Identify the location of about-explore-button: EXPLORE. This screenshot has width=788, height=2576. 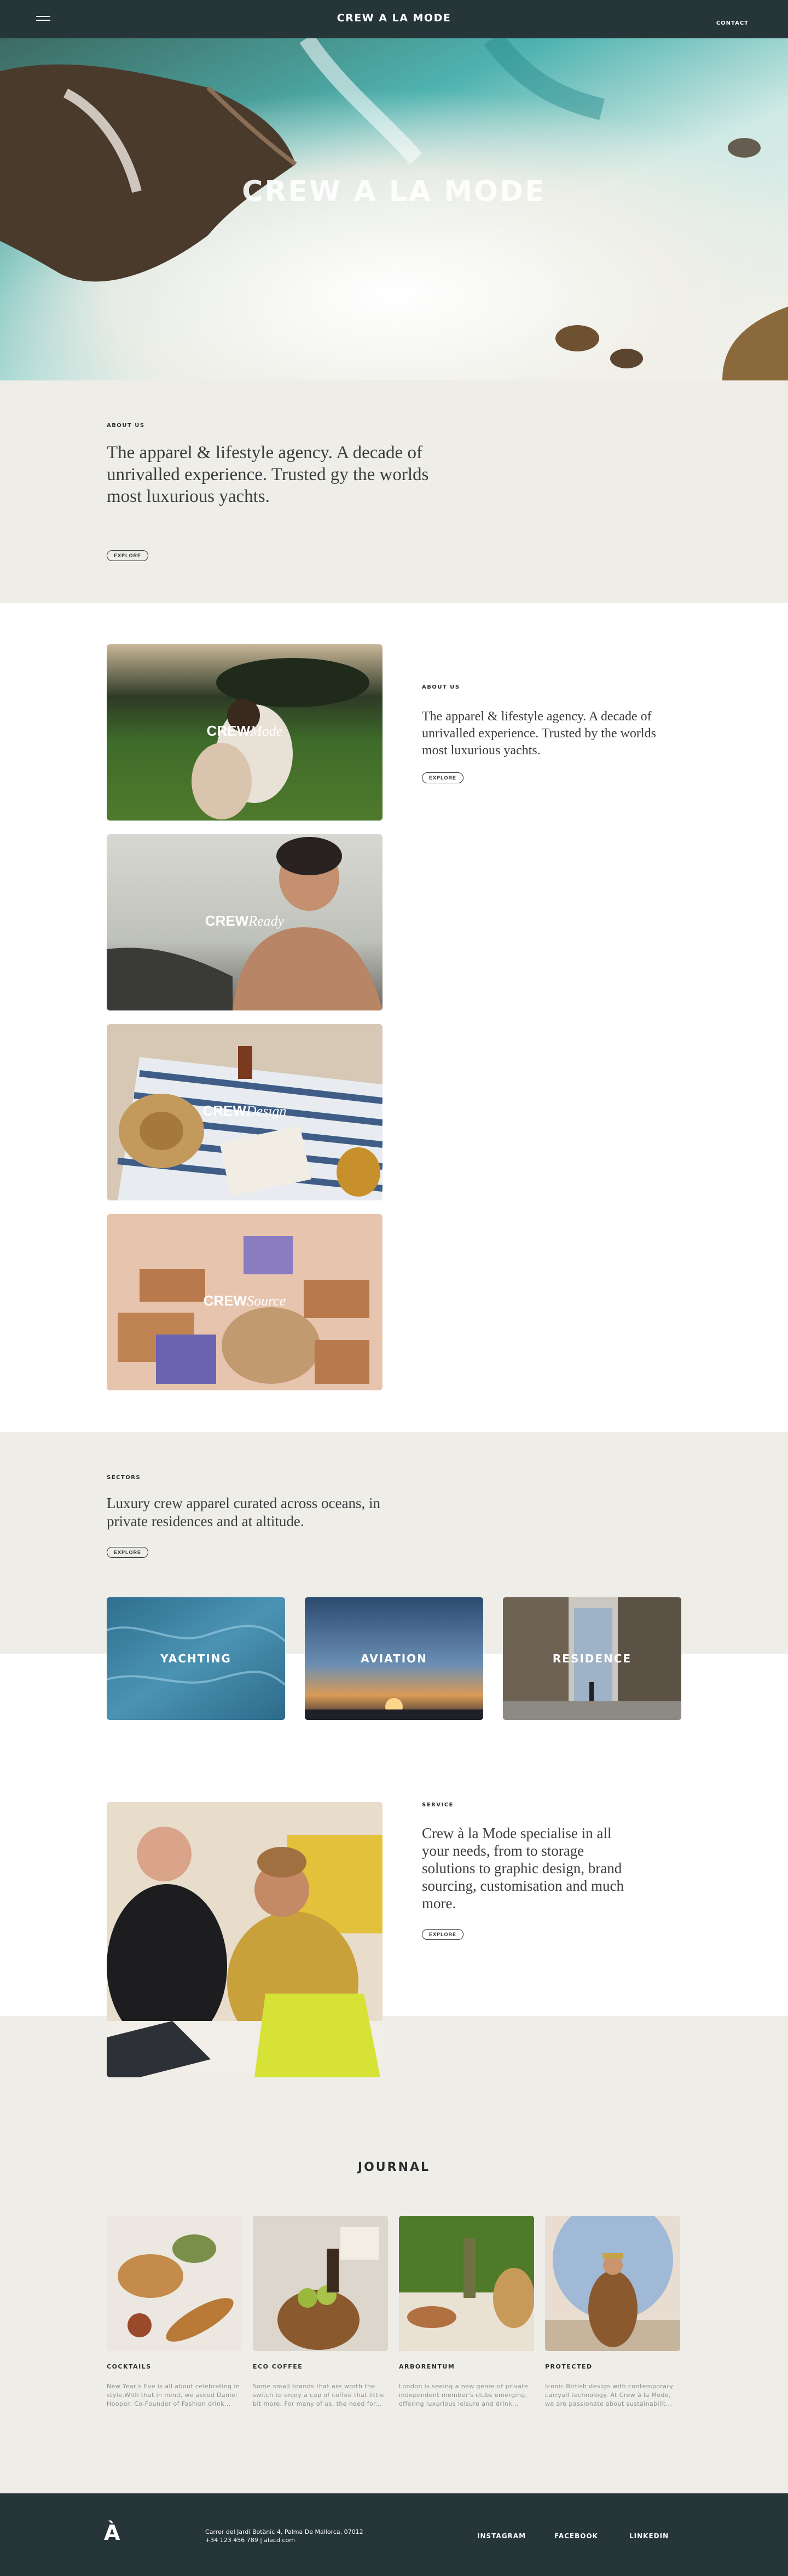
(128, 555).